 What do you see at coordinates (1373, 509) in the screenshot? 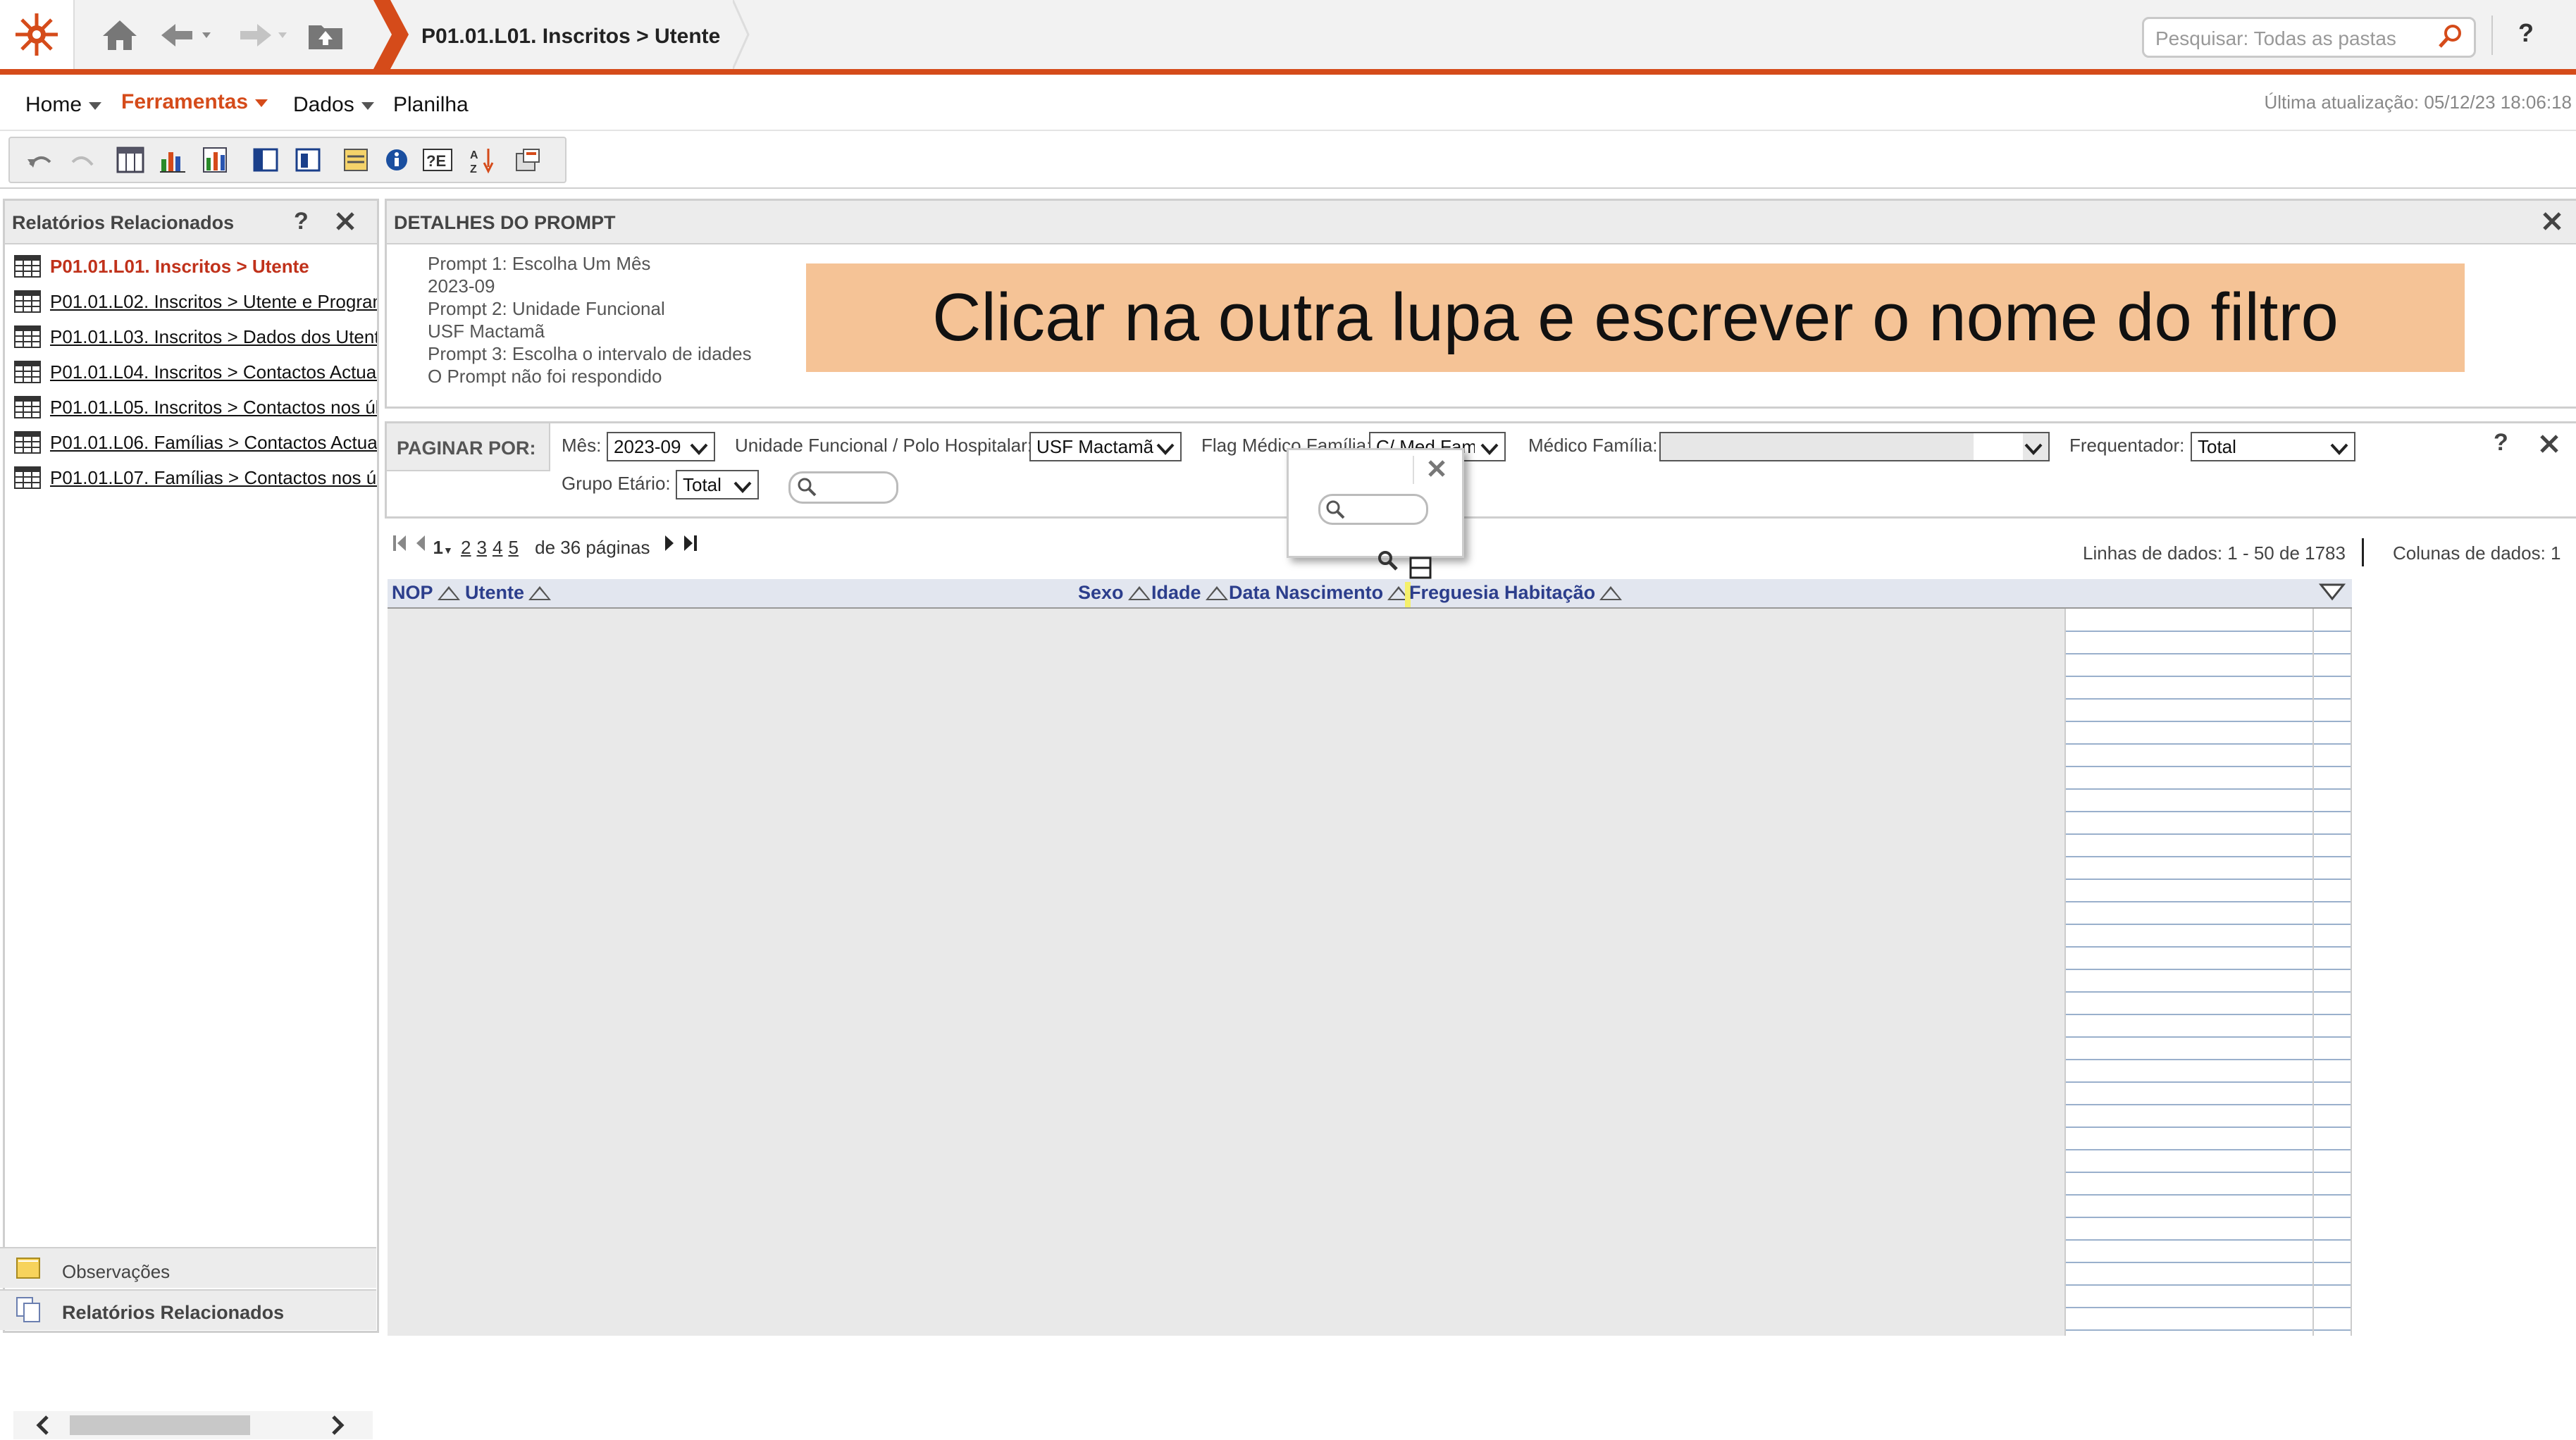
I see `popup-search-input` at bounding box center [1373, 509].